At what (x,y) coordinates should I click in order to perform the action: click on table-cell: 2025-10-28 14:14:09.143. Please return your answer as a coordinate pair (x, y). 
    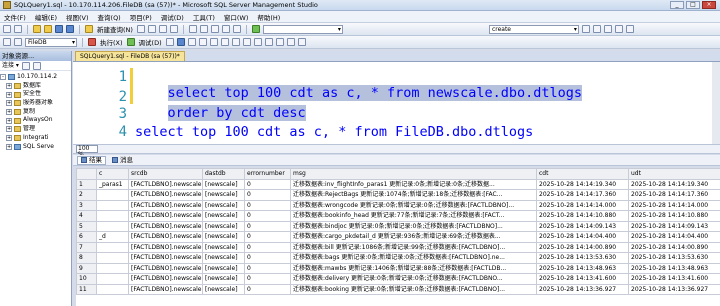
    Looking at the image, I should click on (674, 226).